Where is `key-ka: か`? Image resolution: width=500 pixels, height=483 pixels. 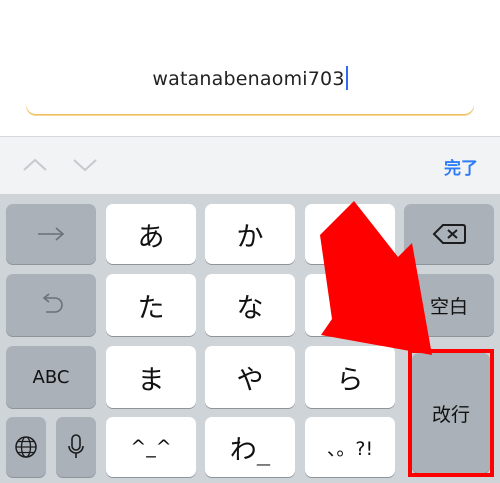 key-ka: か is located at coordinates (250, 234).